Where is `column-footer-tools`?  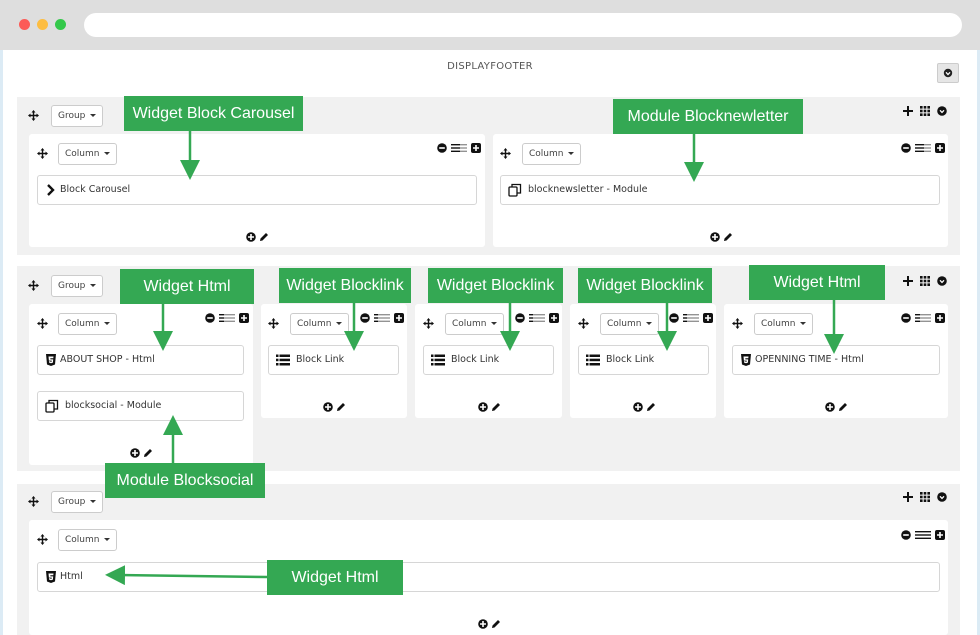
column-footer-tools is located at coordinates (141, 453).